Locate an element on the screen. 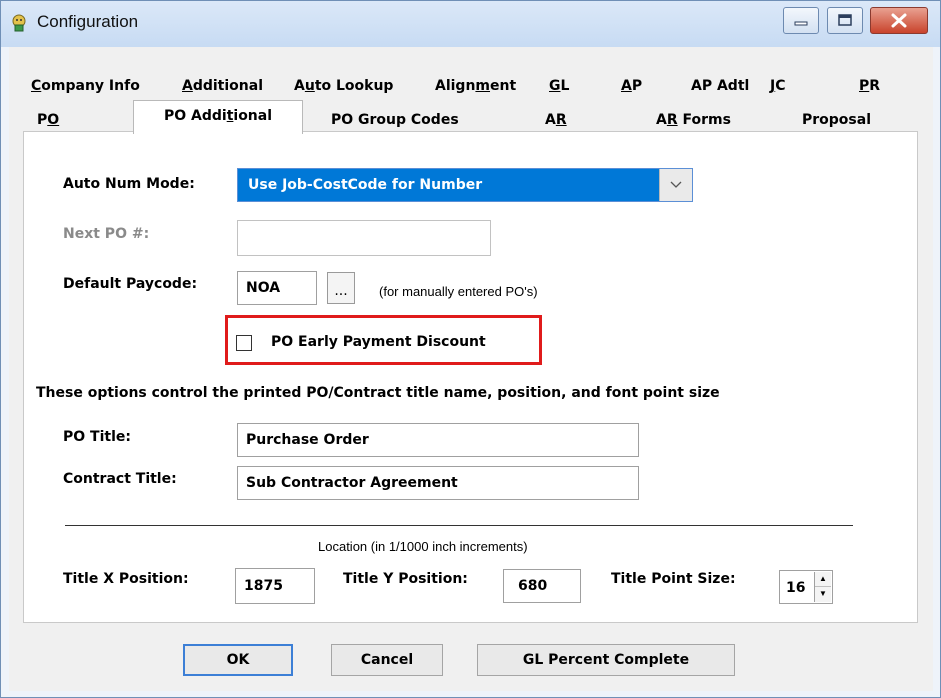 Image resolution: width=941 pixels, height=698 pixels. title-y-field: 680 is located at coordinates (542, 586).